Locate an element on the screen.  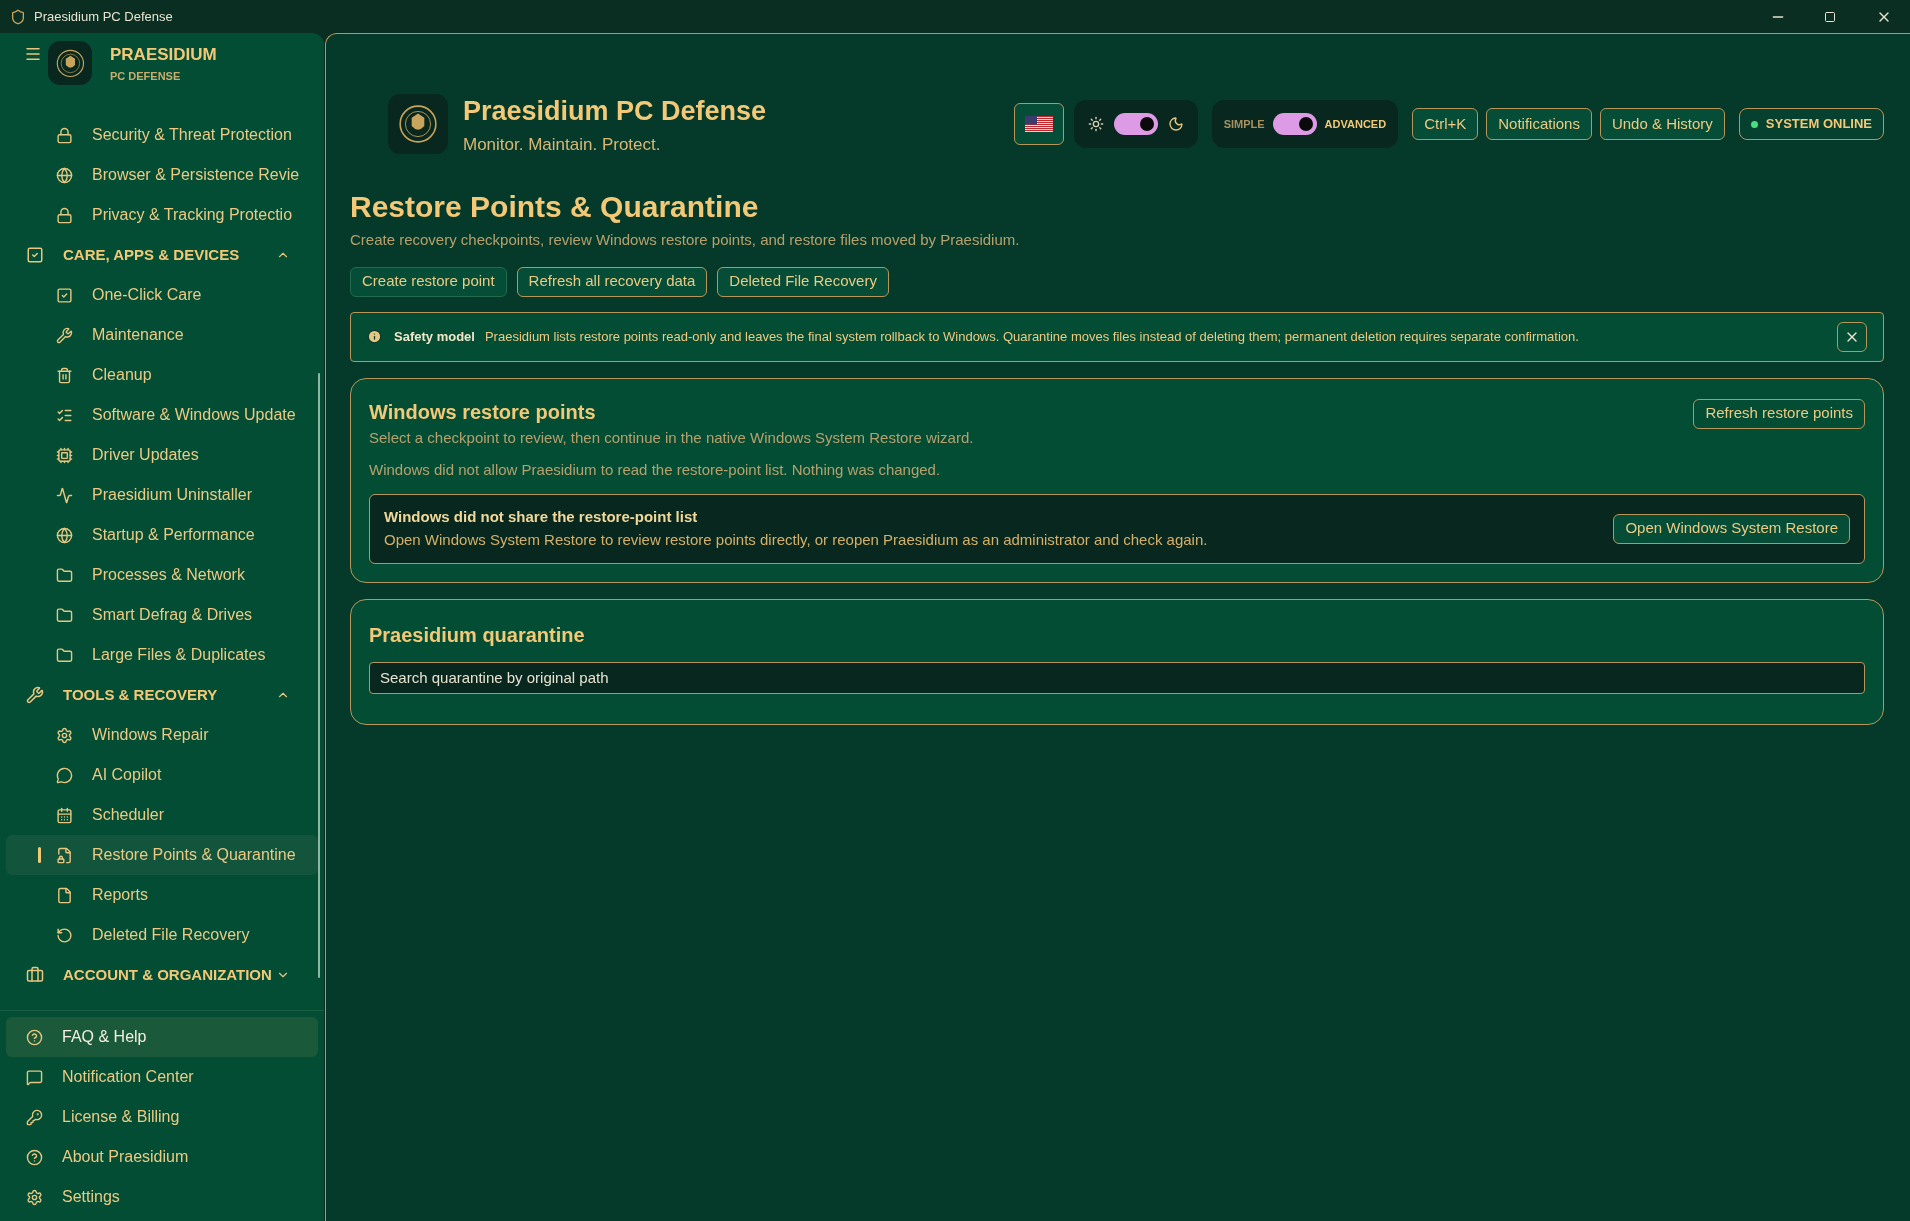
card-title: Windows restore points is located at coordinates (483, 412).